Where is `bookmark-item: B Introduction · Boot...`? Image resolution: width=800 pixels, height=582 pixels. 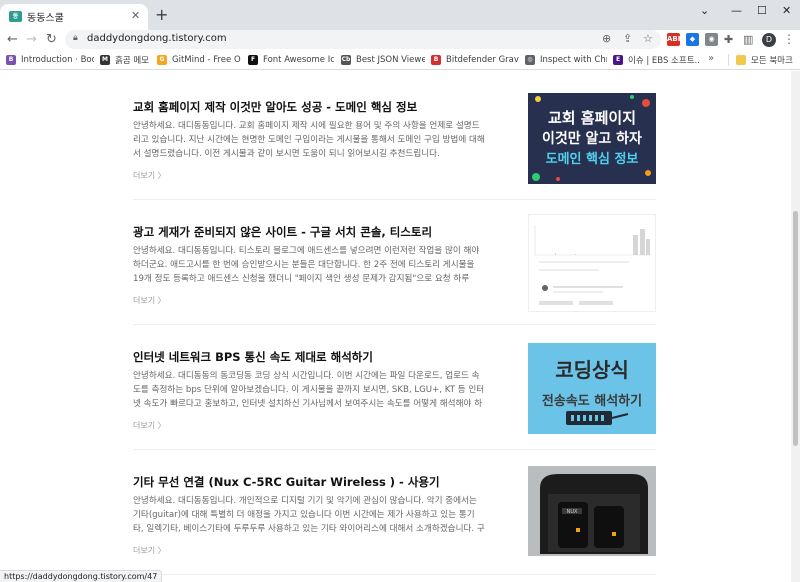
bookmark-item: B Introduction · Boot... is located at coordinates (50, 60).